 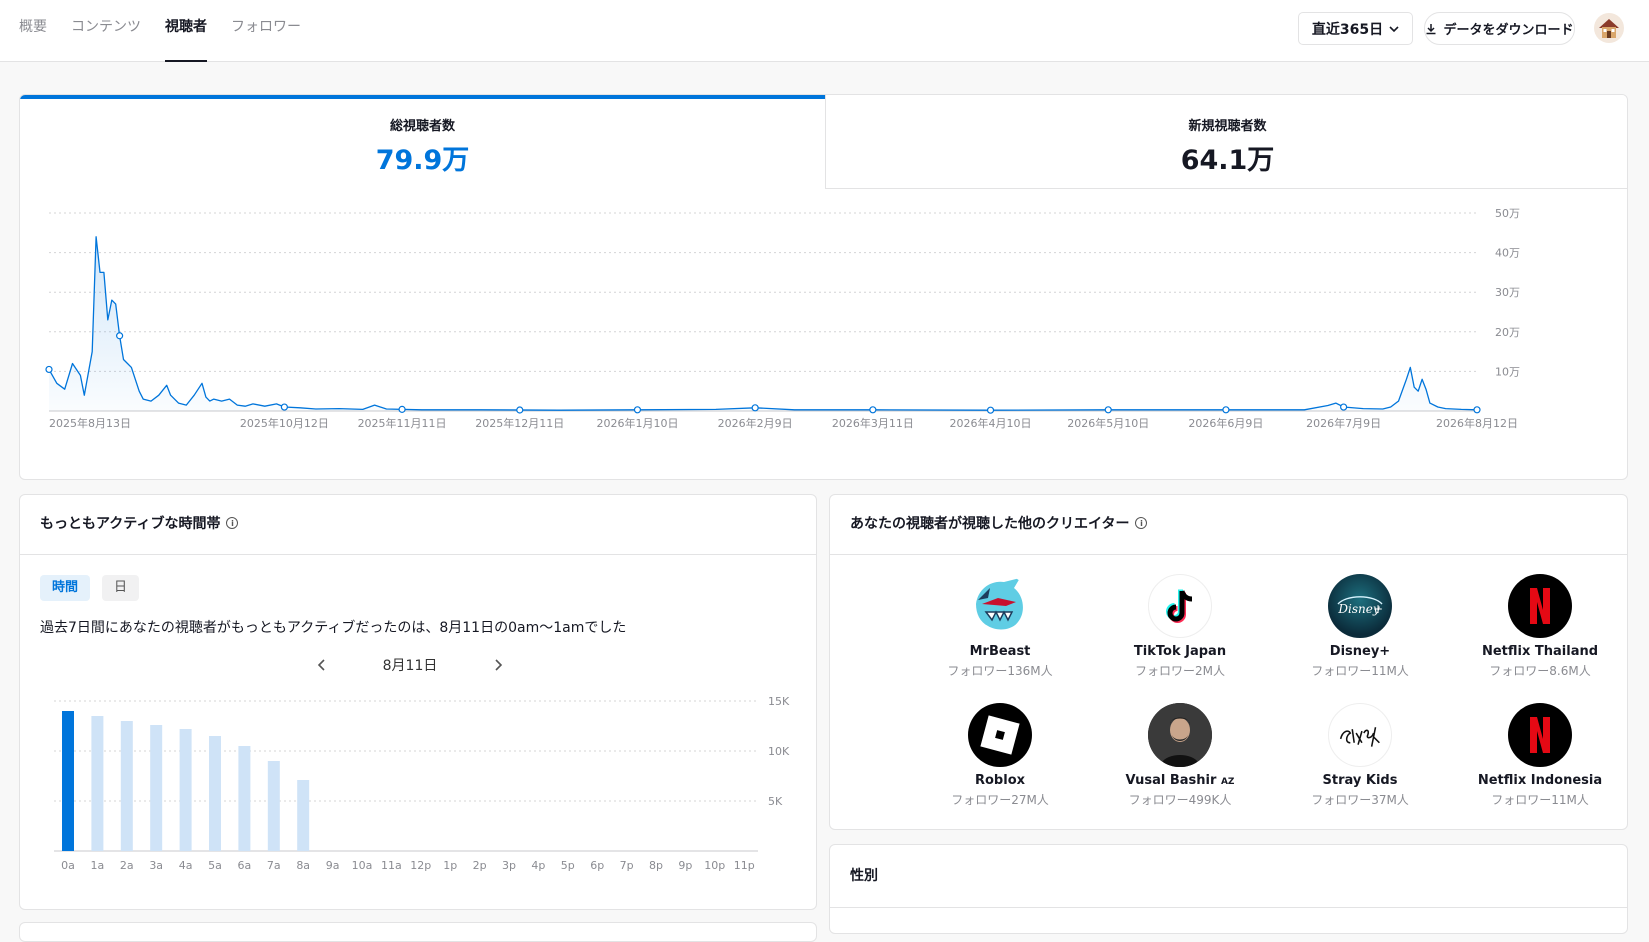 What do you see at coordinates (420, 865) in the screenshot?
I see `x-tick-label: 12p` at bounding box center [420, 865].